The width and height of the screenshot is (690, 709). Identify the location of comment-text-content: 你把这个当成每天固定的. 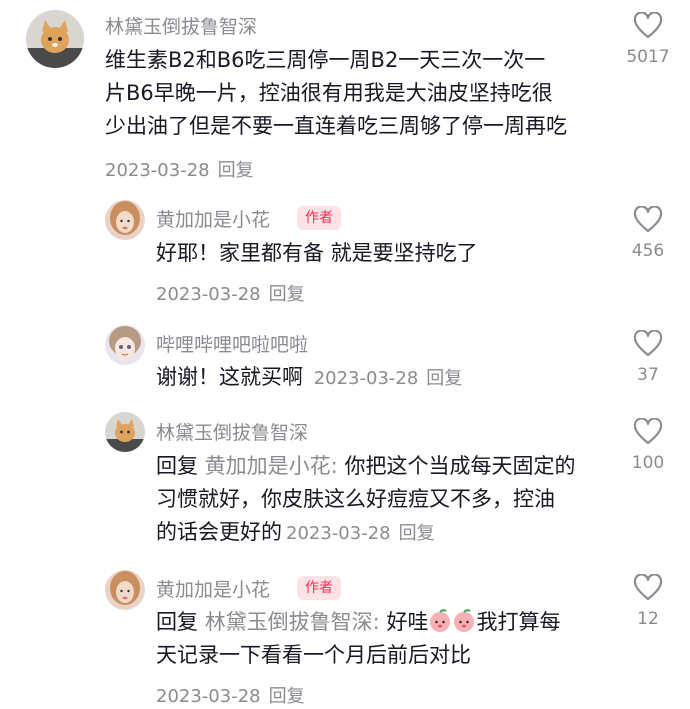
(460, 466).